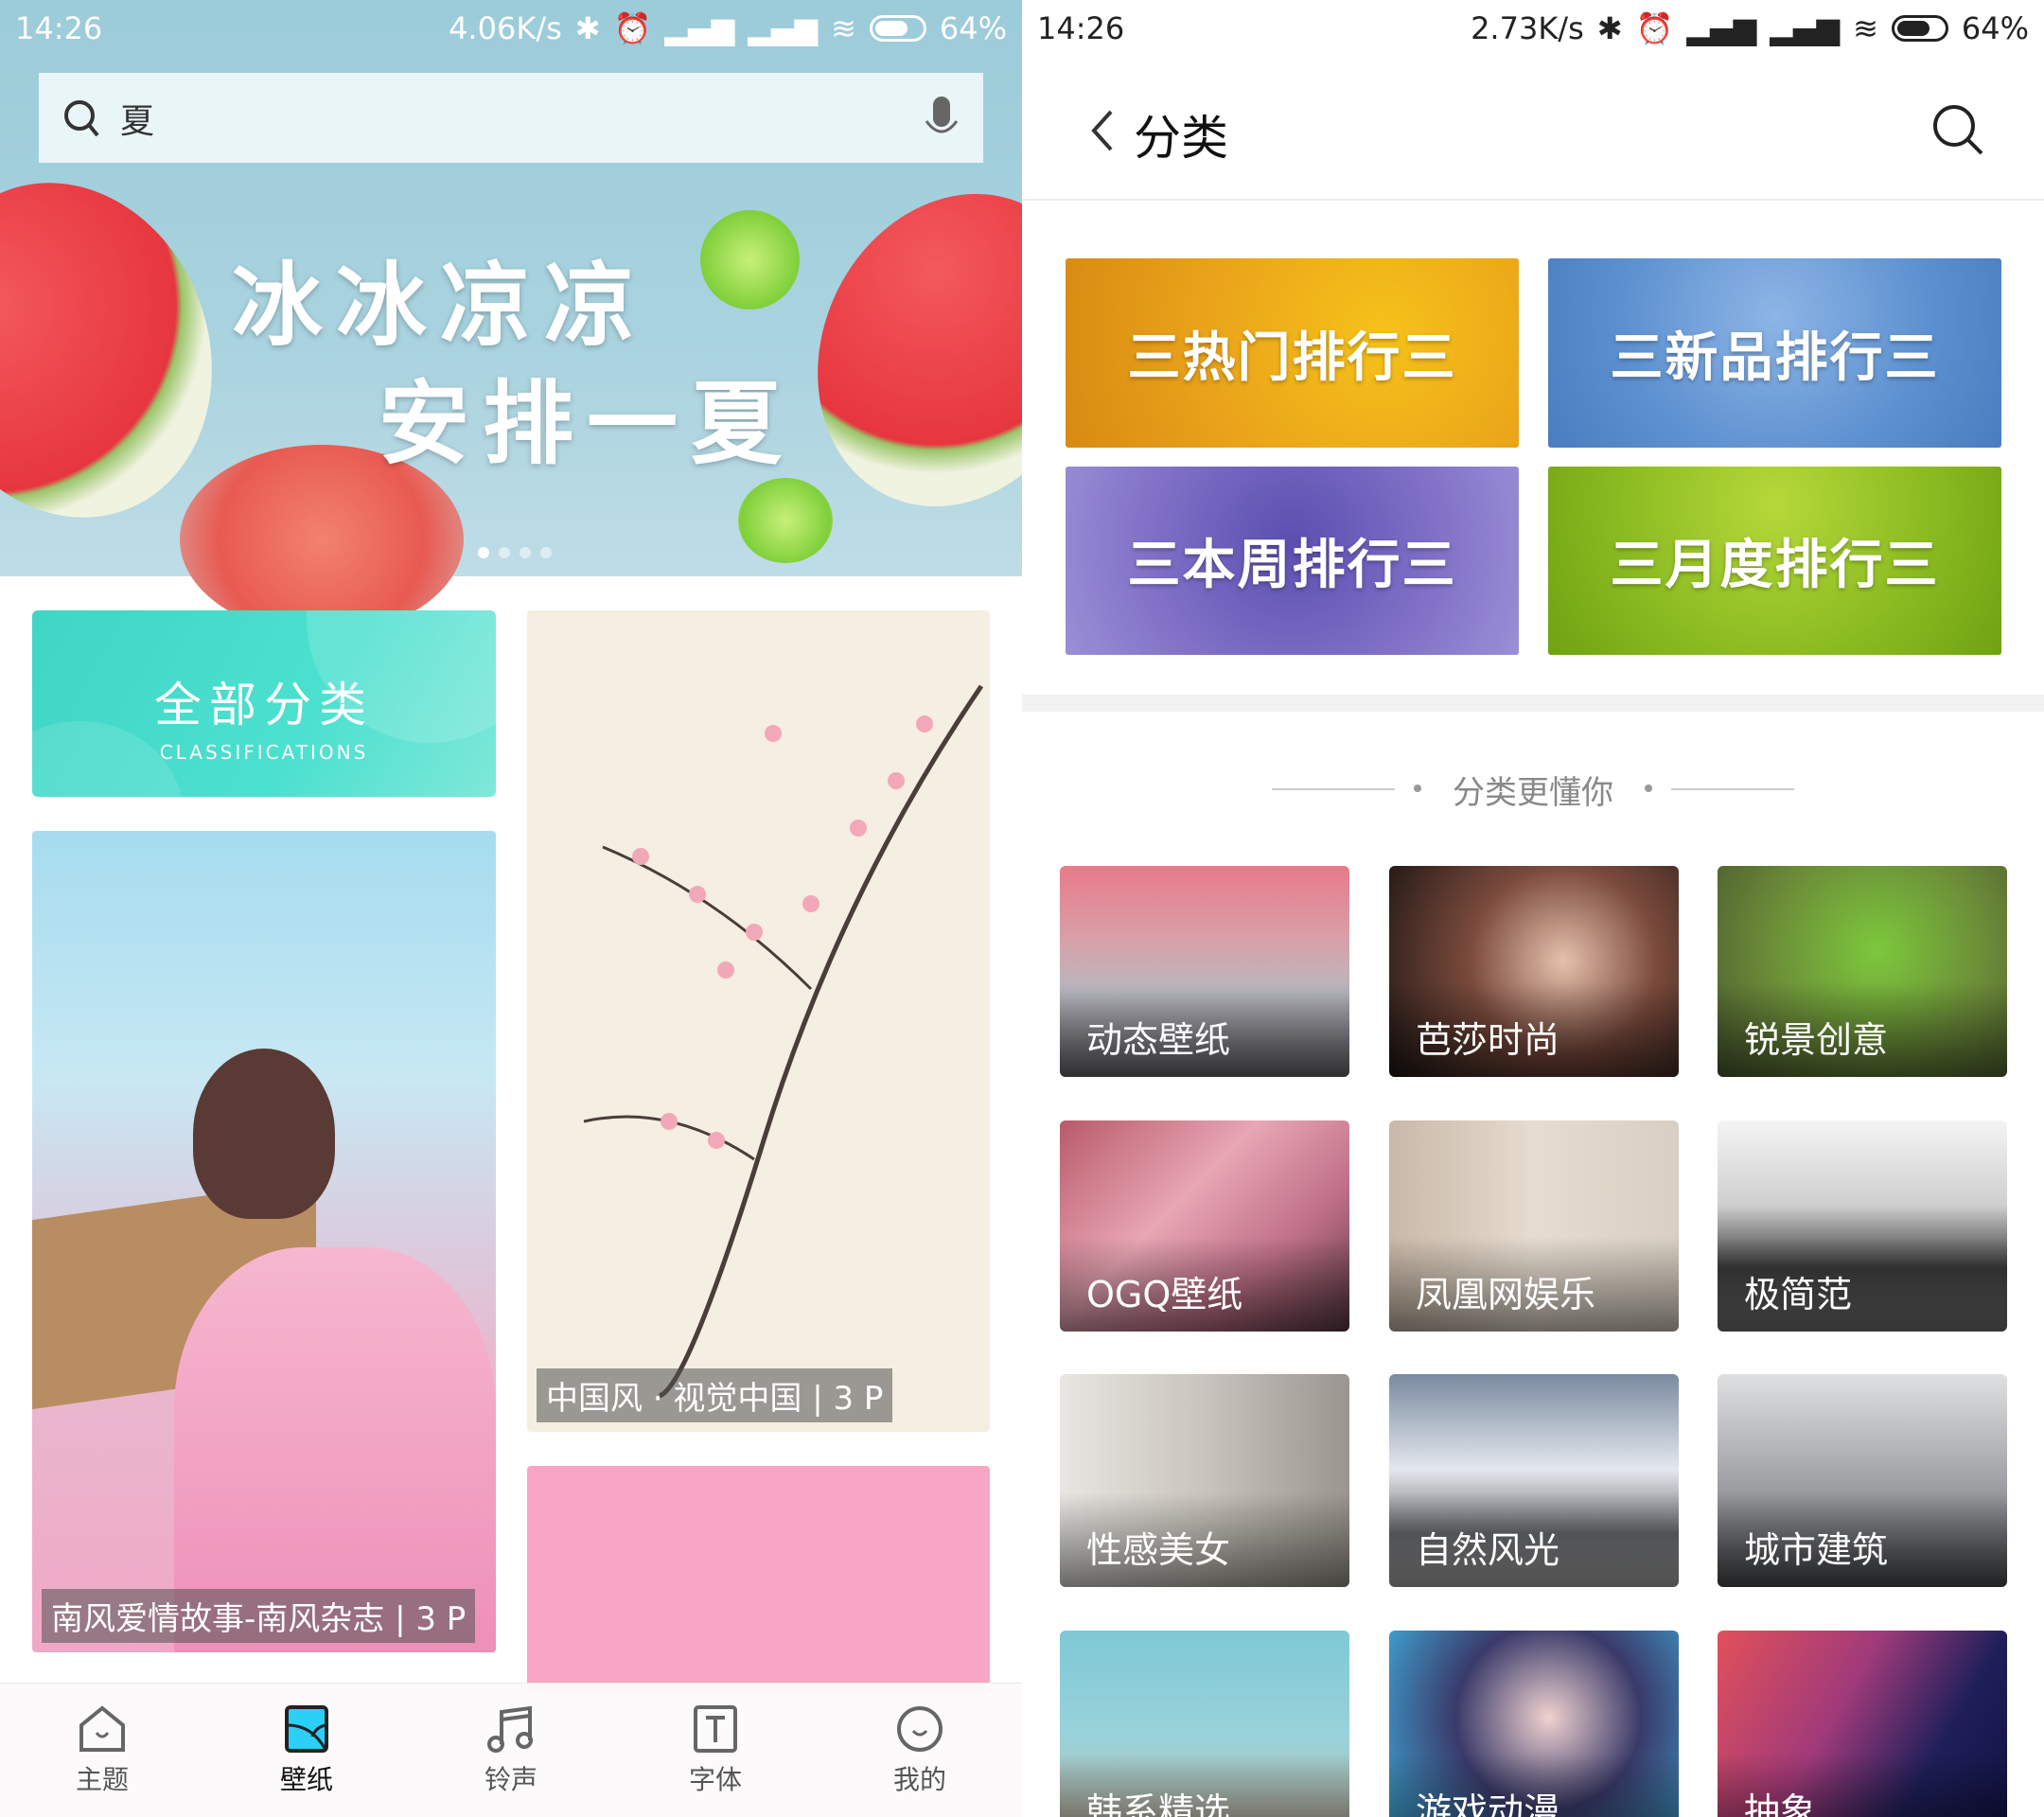 This screenshot has width=2044, height=1817. I want to click on section-title: 分类更懂你, so click(1533, 793).